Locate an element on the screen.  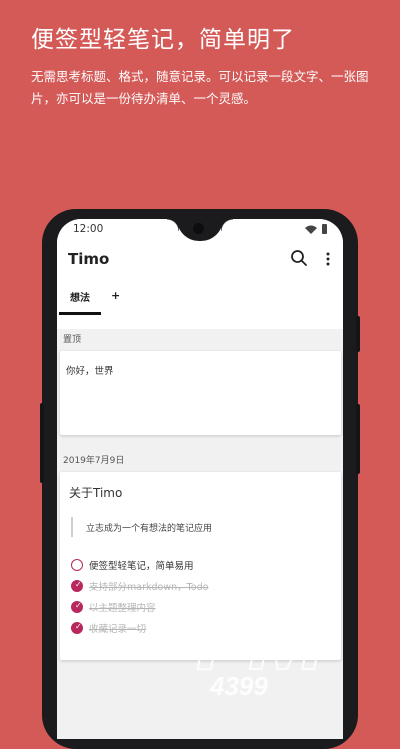
app-bar: 12:00 Timo 想法 + is located at coordinates (200, 274).